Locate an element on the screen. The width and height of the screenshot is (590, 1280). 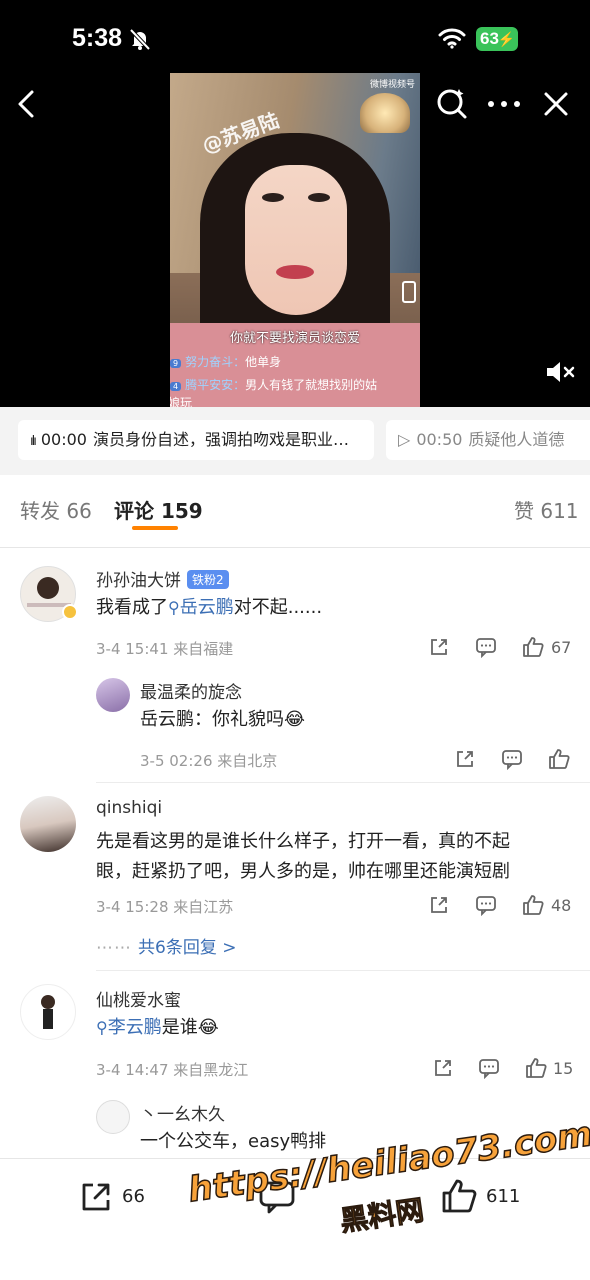
reply-author: 丶一幺木久 is located at coordinates (182, 1112).